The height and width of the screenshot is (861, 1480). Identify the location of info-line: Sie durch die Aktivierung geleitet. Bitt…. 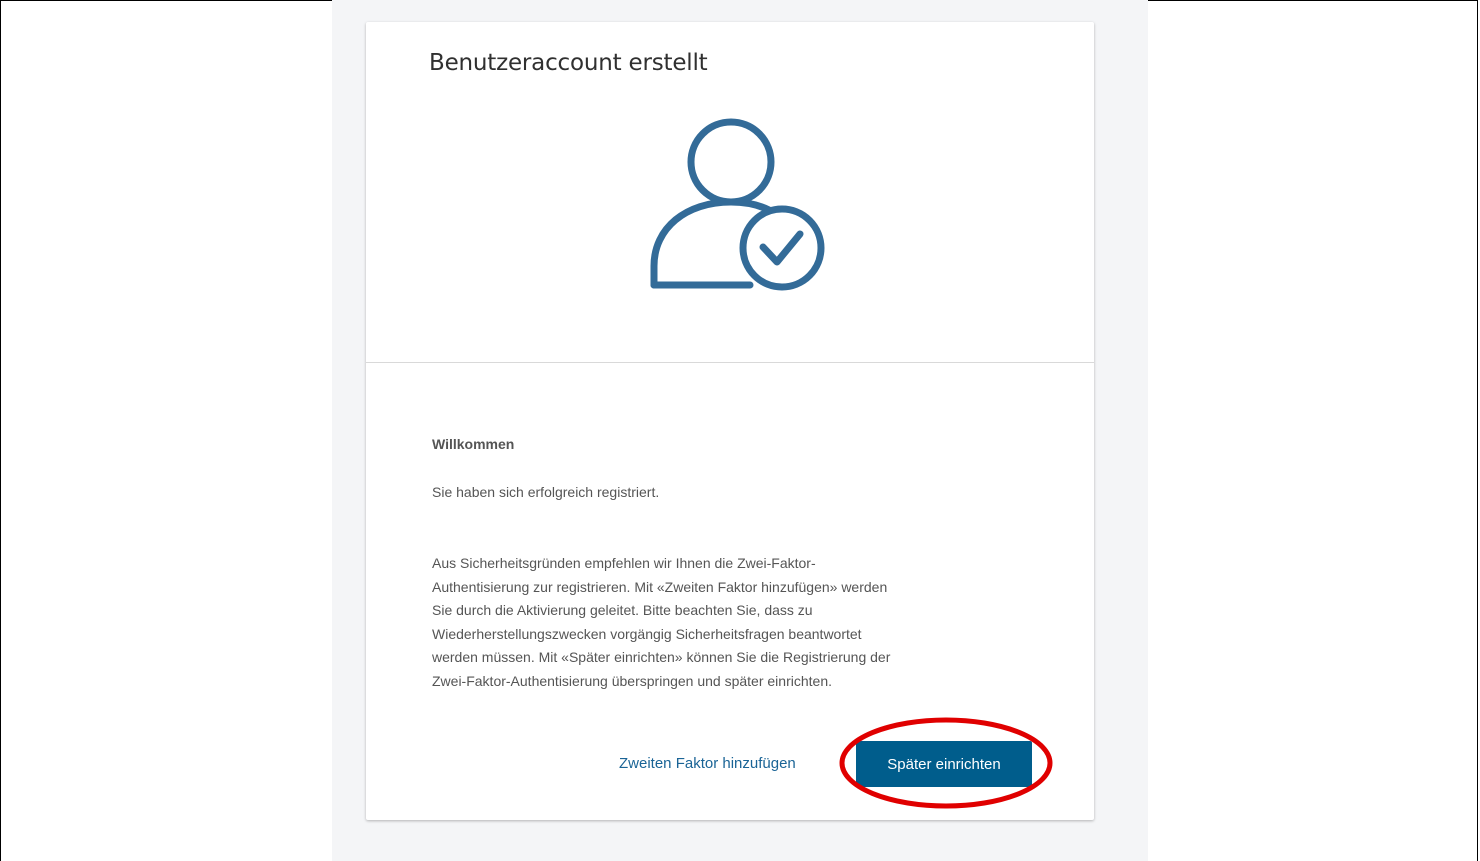
(622, 610).